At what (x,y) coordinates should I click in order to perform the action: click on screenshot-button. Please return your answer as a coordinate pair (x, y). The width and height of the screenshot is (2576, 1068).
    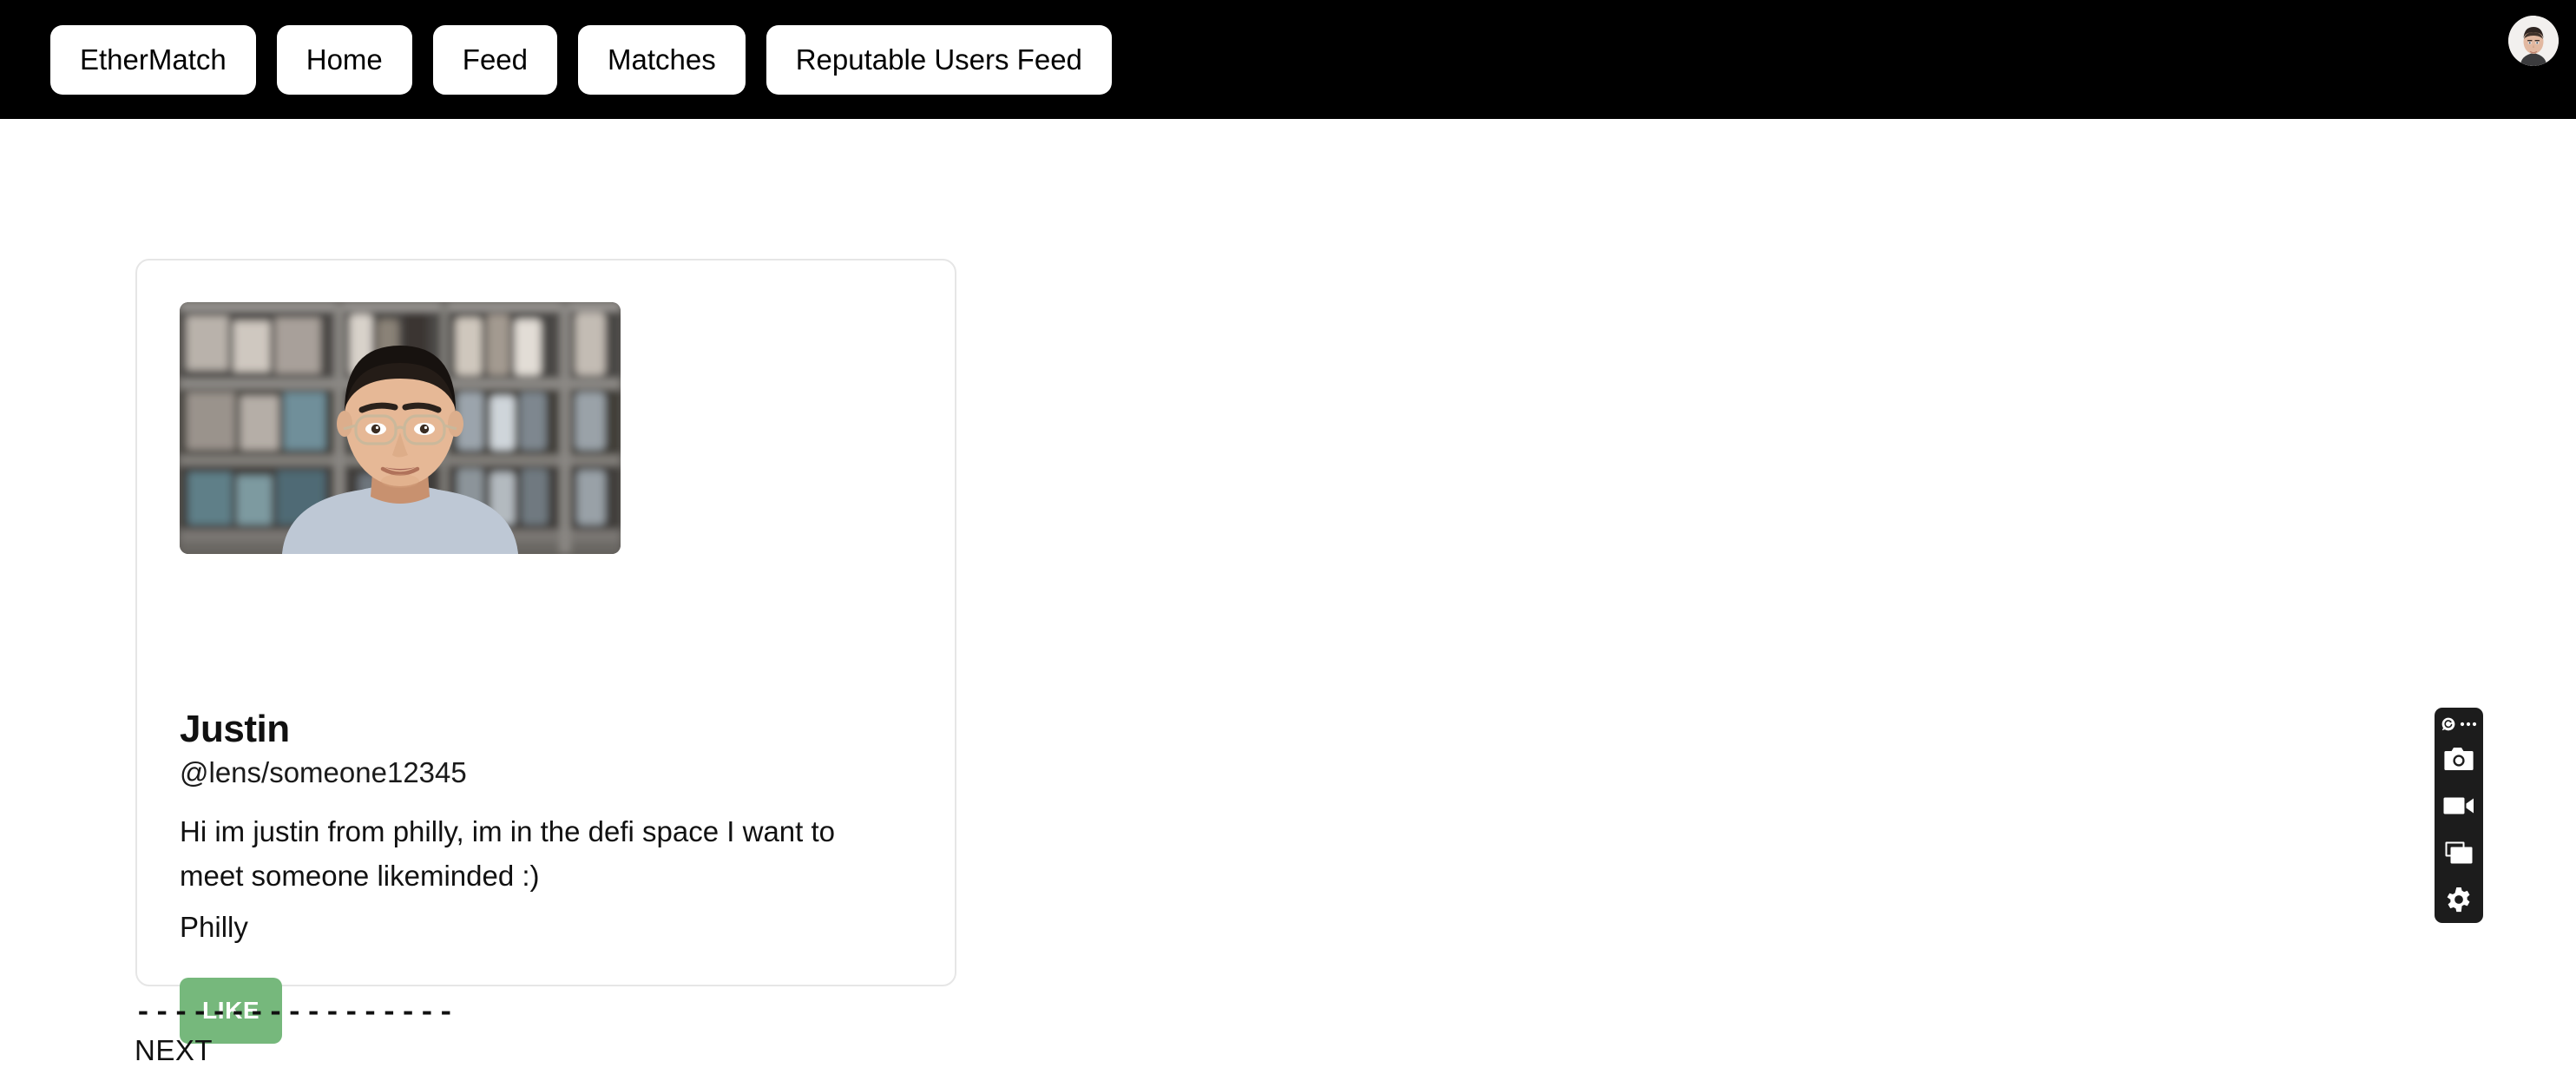
    Looking at the image, I should click on (2459, 758).